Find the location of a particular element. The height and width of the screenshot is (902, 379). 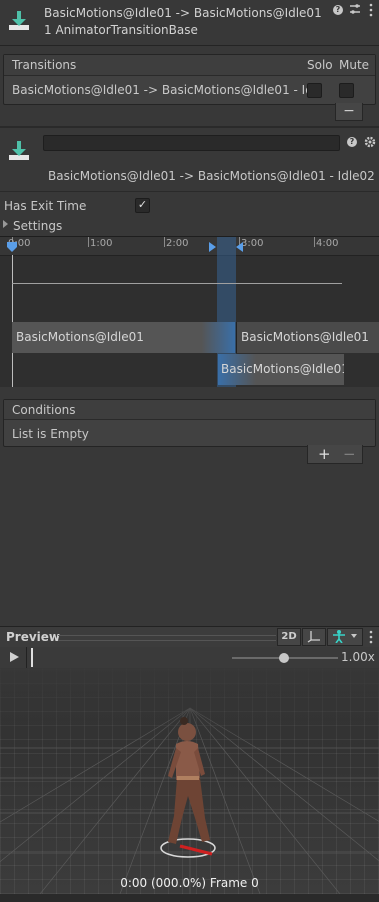

play-icon is located at coordinates (14, 657).